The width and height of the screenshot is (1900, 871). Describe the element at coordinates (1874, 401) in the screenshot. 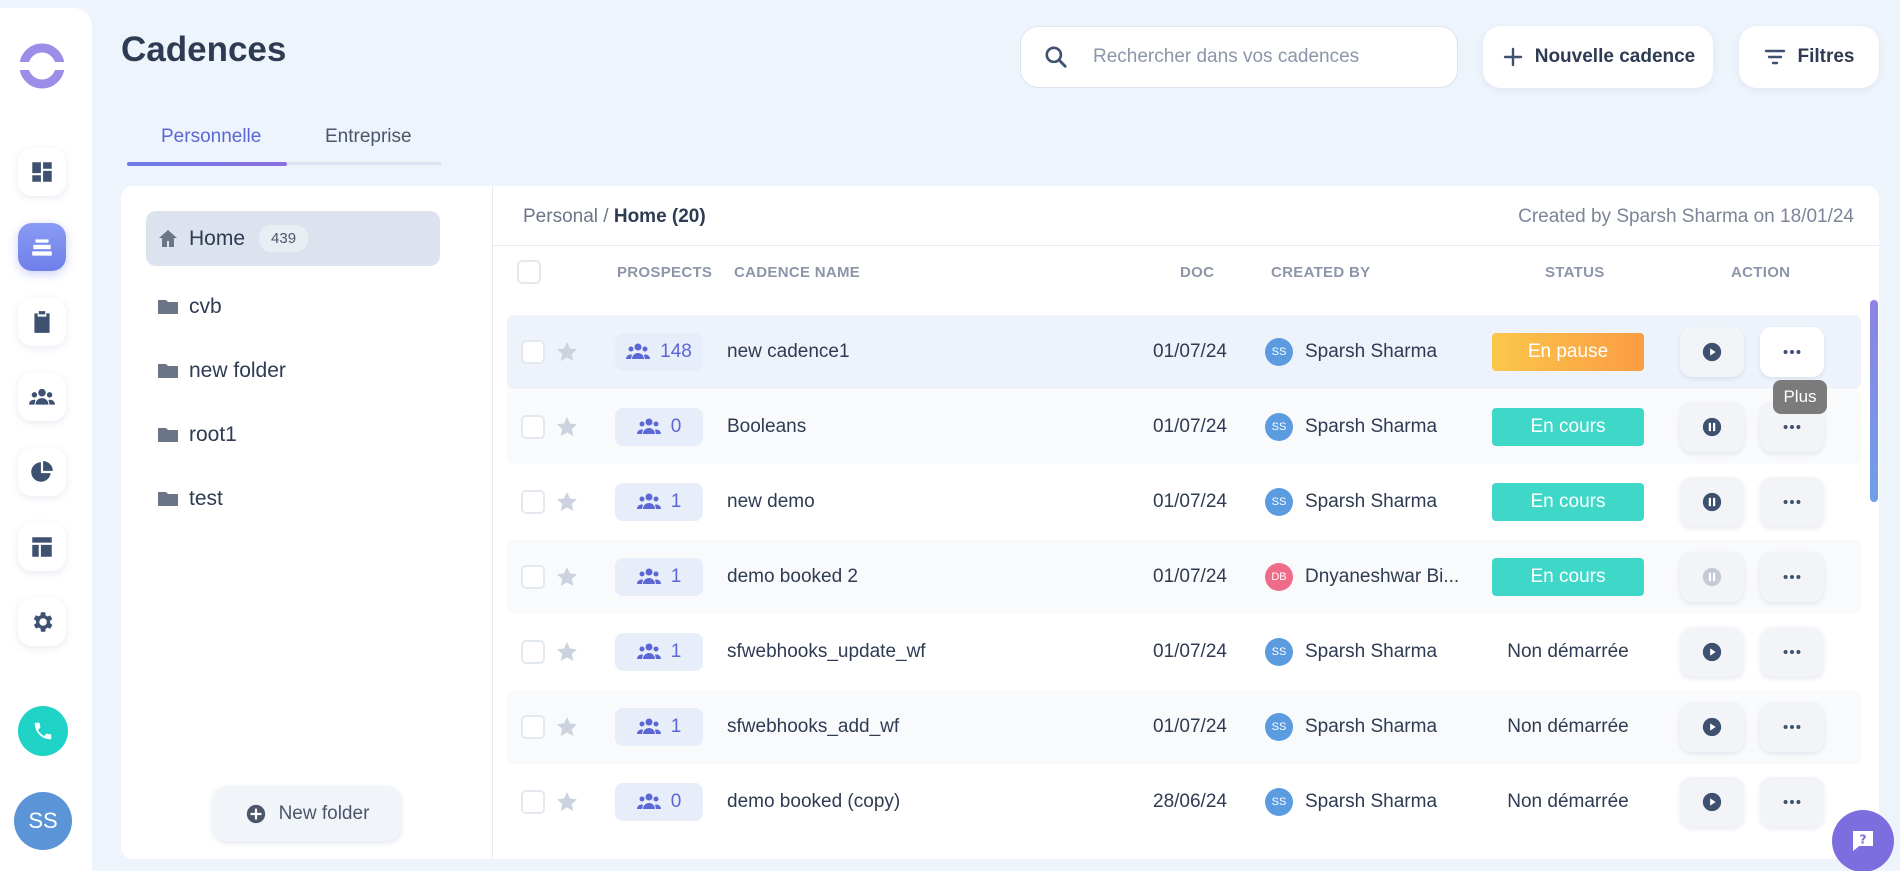

I see `scrollbar-thumb` at that location.